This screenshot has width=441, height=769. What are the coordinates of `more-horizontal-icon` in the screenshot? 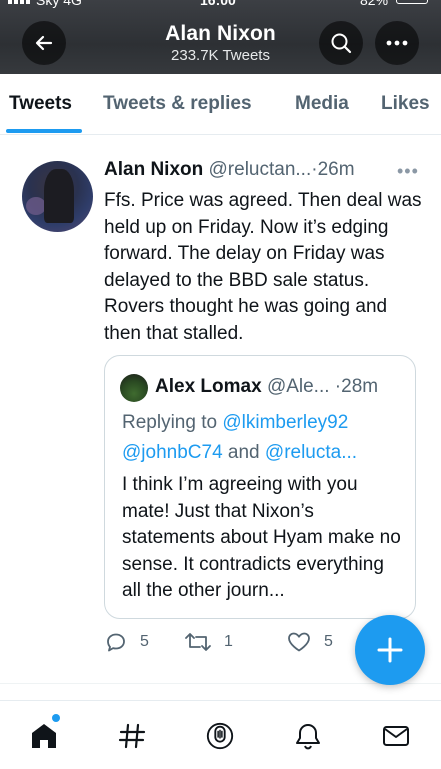 It's located at (397, 43).